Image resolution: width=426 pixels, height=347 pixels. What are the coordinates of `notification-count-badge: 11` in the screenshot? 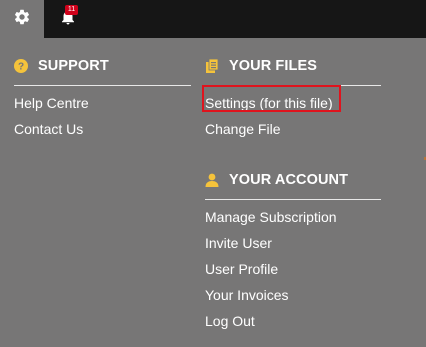 It's located at (71, 10).